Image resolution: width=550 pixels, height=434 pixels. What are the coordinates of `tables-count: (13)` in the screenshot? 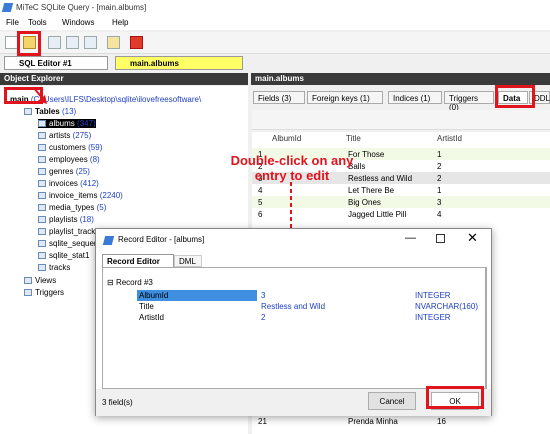 It's located at (69, 111).